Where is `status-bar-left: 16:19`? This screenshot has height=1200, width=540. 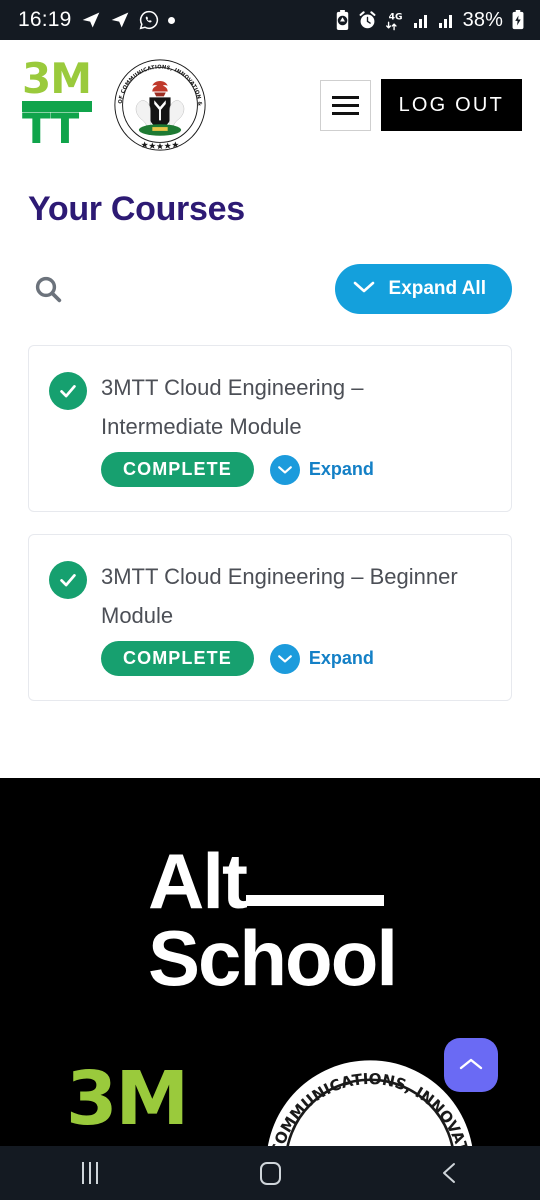
status-bar-left: 16:19 is located at coordinates (96, 20).